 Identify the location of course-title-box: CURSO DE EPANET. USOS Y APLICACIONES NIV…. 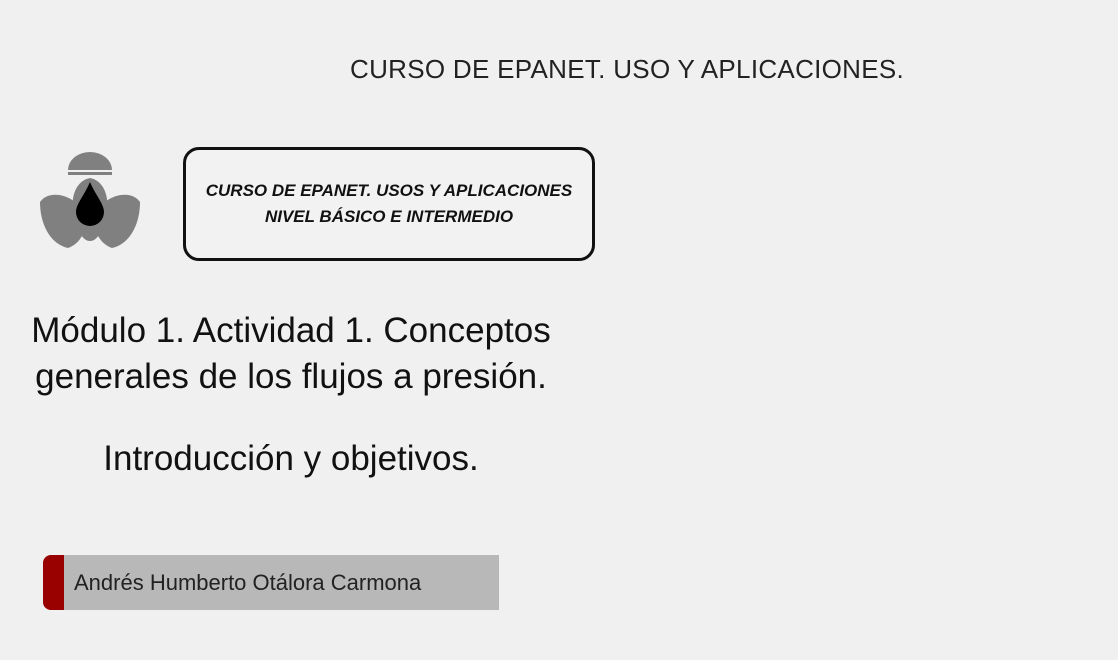
(389, 204).